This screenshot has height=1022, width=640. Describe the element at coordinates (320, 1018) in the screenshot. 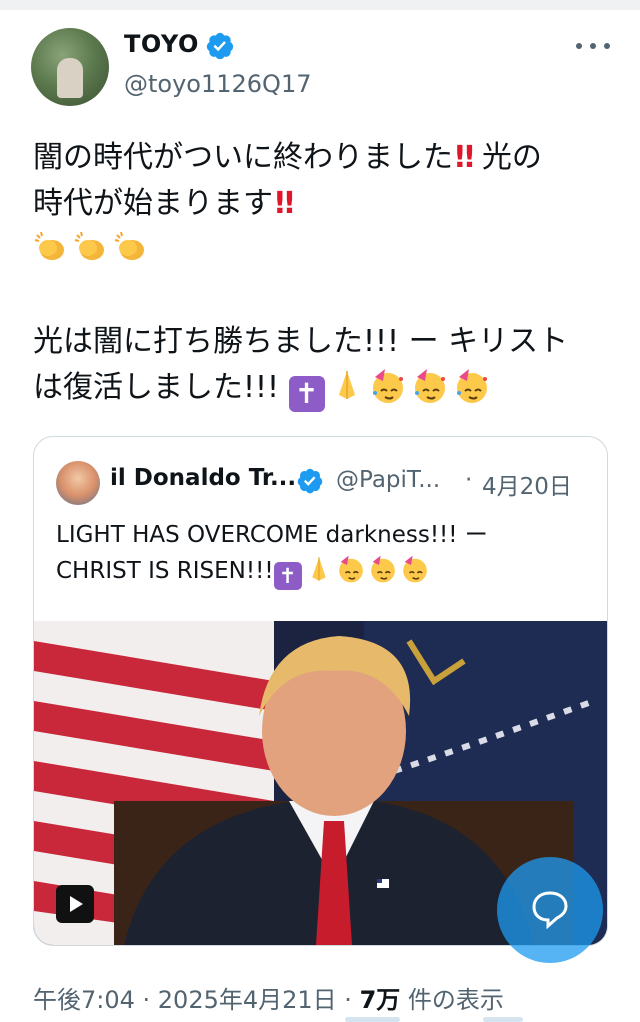

I see `bottom-action-hints` at that location.